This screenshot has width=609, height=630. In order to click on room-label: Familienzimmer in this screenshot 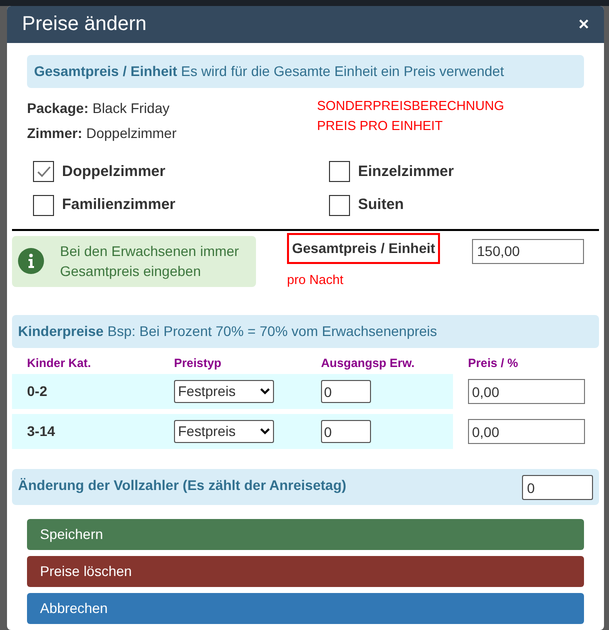, I will do `click(119, 205)`.